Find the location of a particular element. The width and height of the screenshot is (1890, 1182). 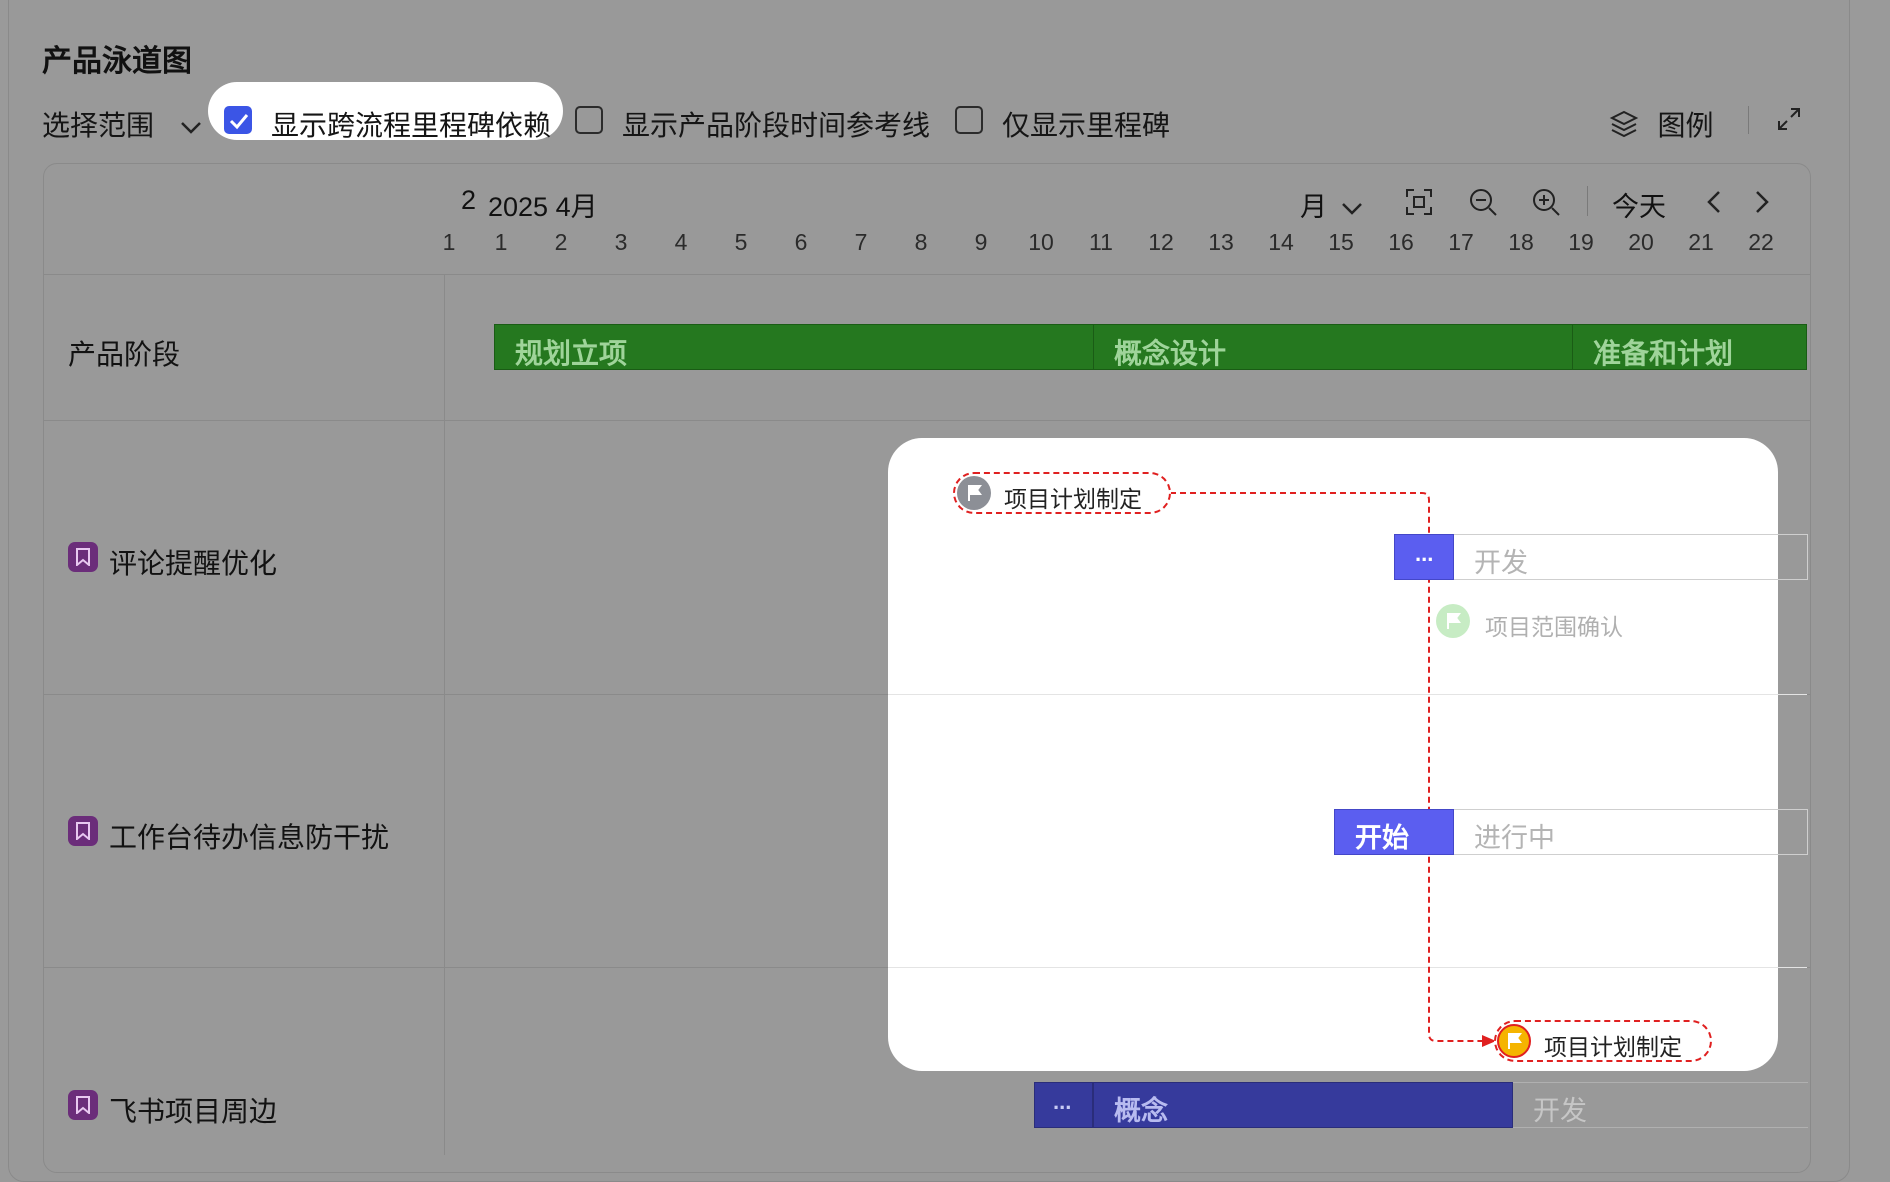

stage-bar-start: 开始 is located at coordinates (1394, 832).